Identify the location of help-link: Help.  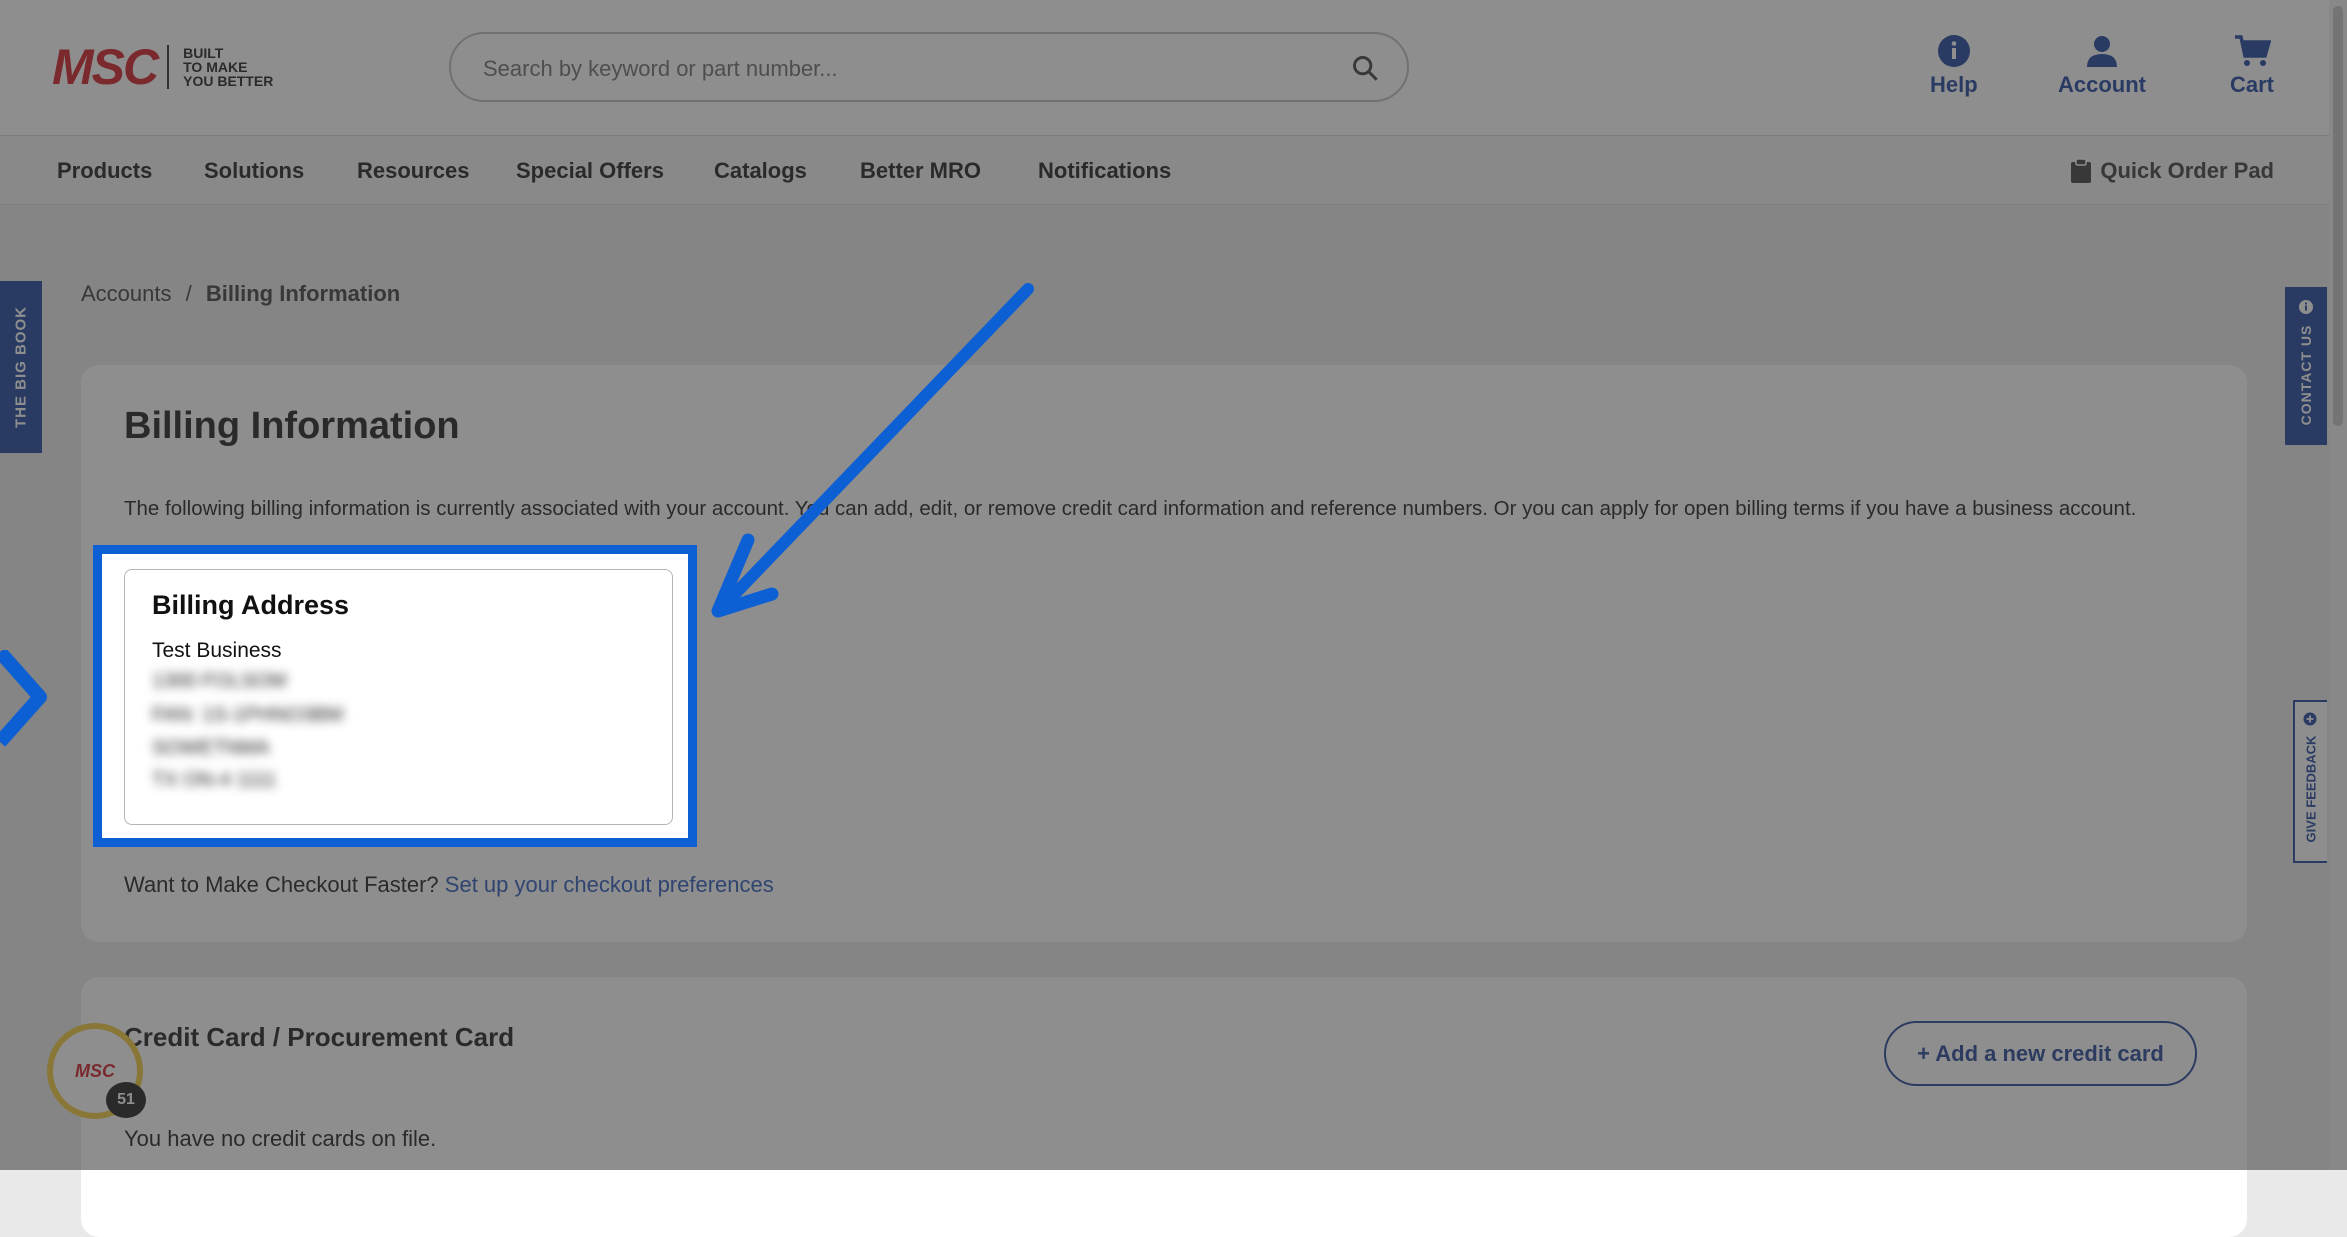
(1954, 66).